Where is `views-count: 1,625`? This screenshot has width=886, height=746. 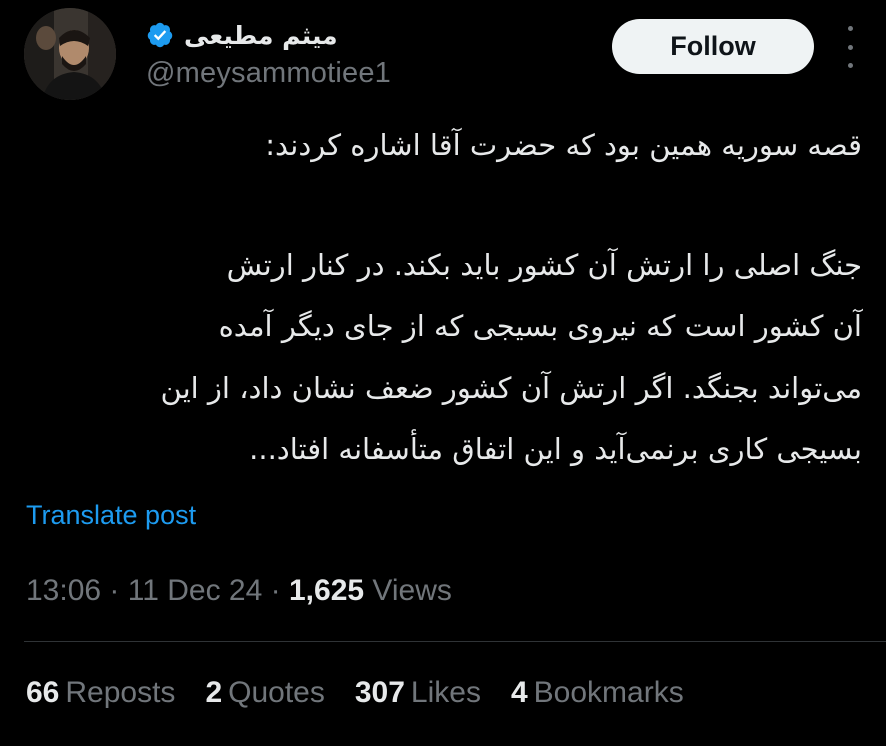
views-count: 1,625 is located at coordinates (326, 590).